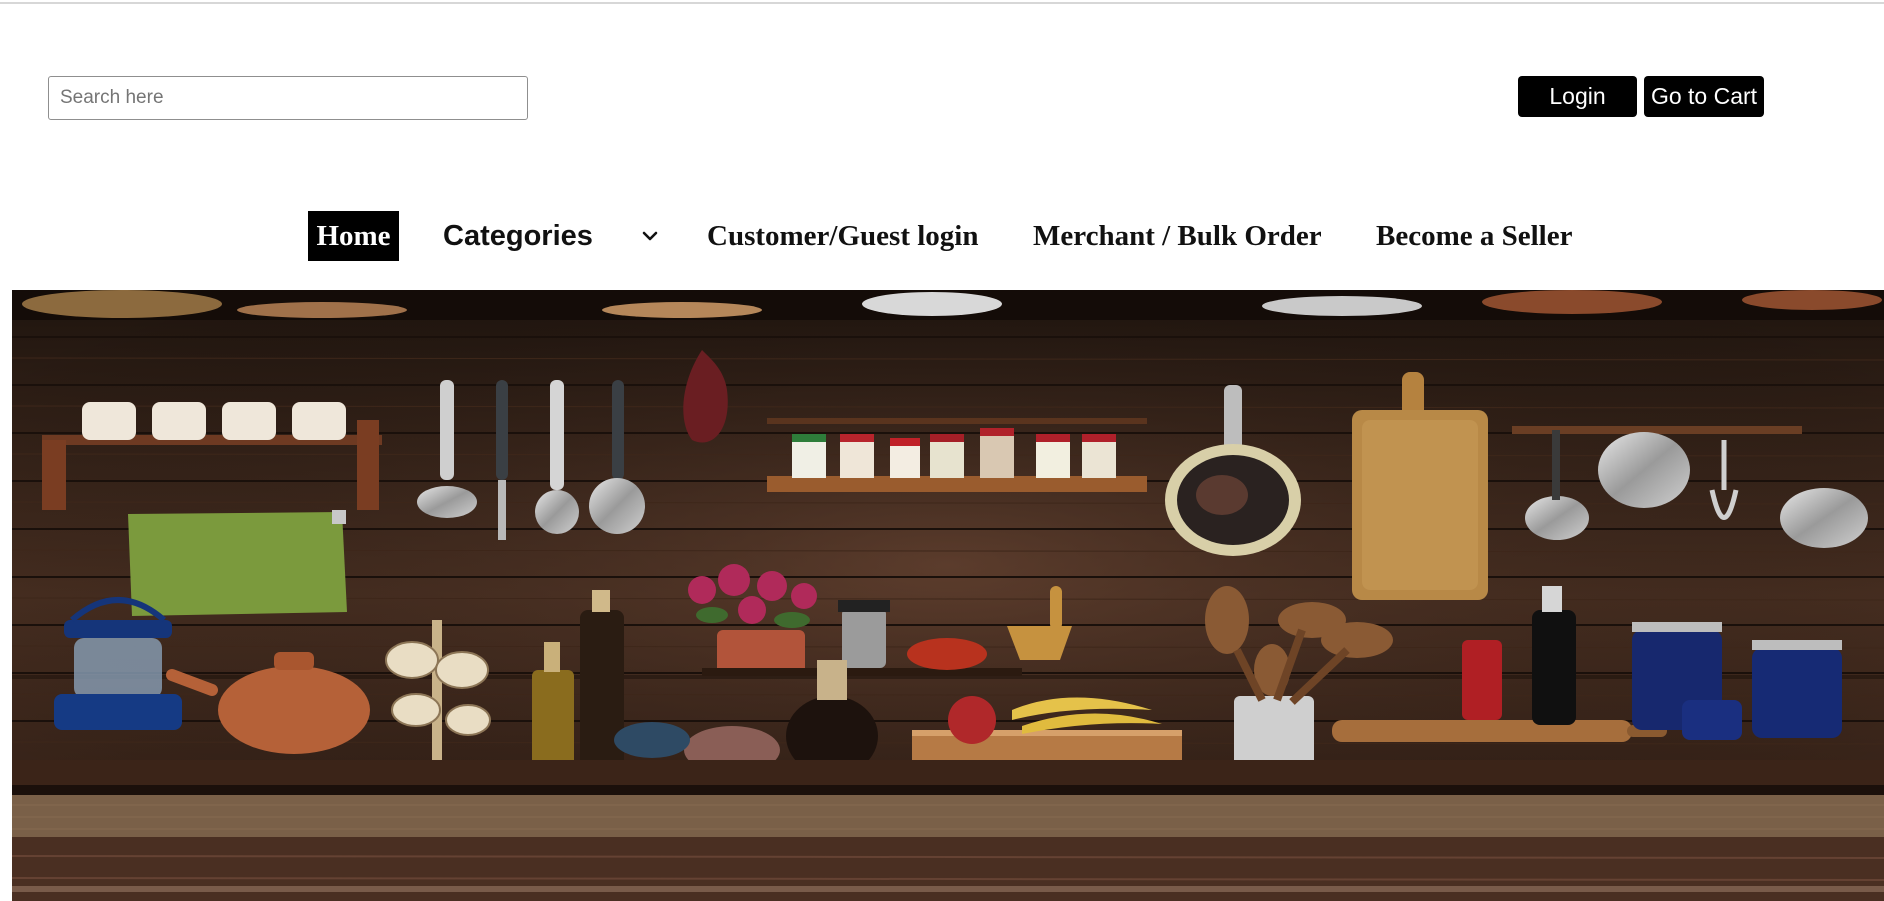 The height and width of the screenshot is (901, 1884). What do you see at coordinates (842, 236) in the screenshot?
I see `nav-customer-guest-login: Customer/Guest login` at bounding box center [842, 236].